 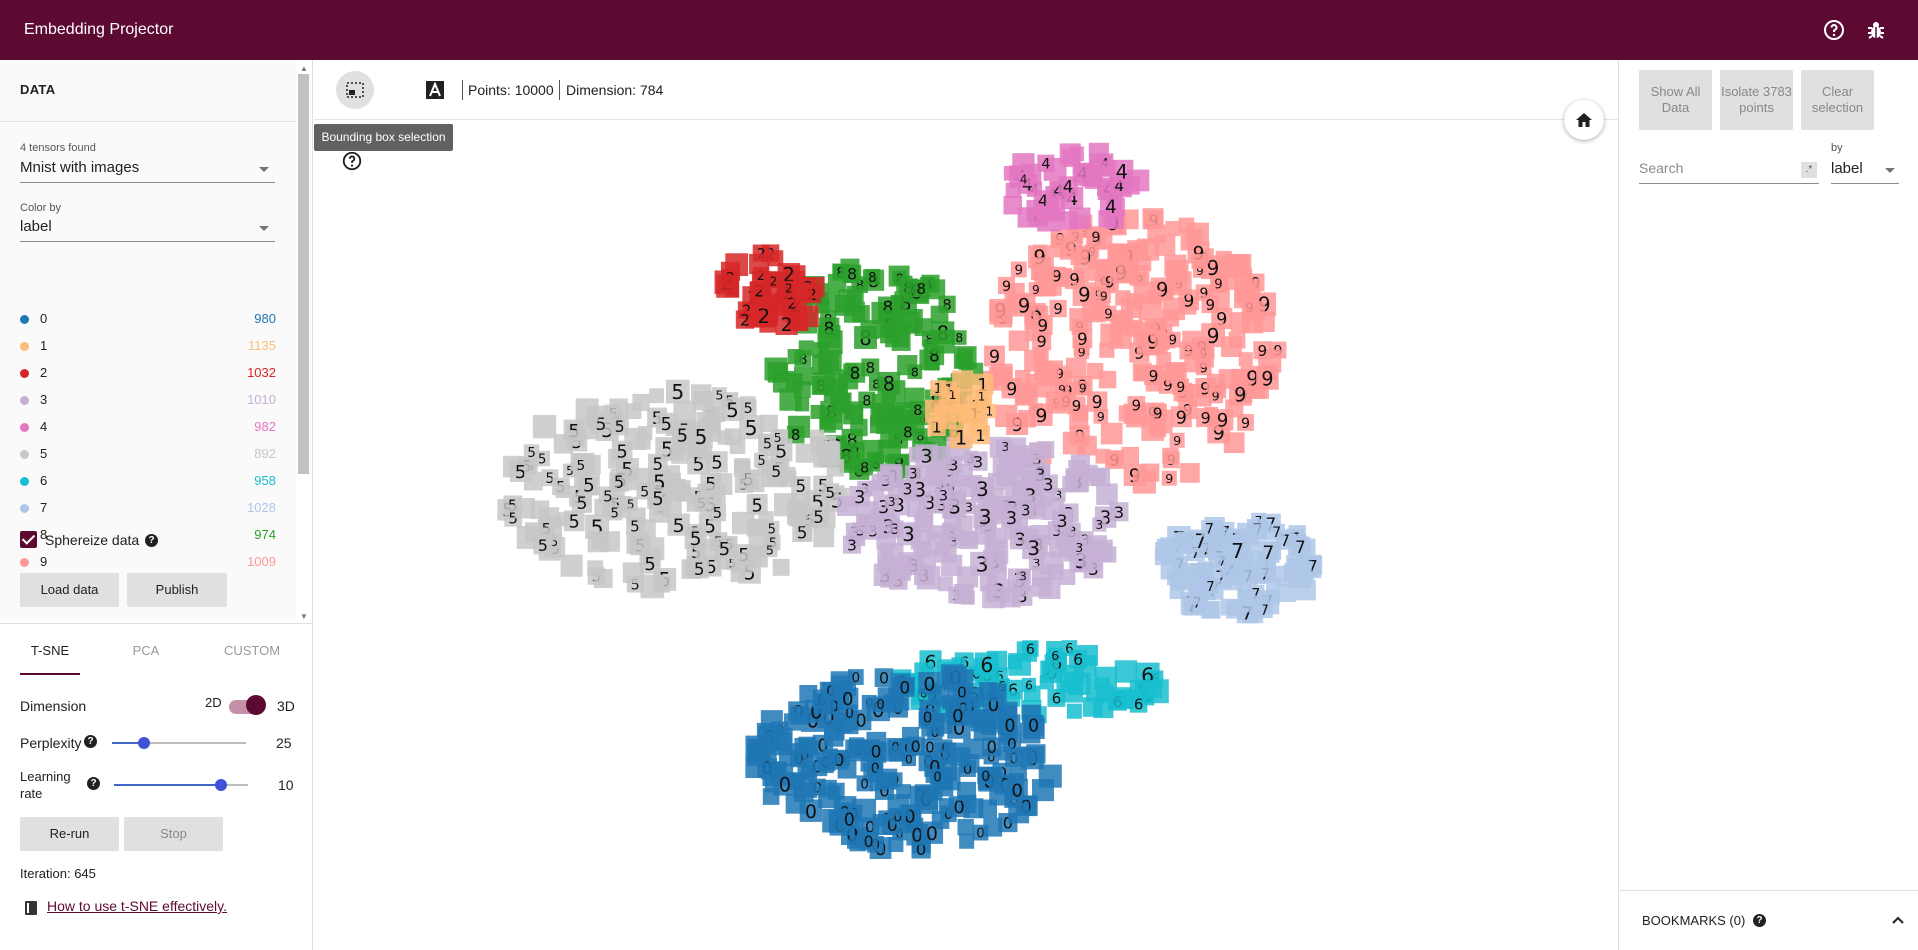 What do you see at coordinates (1876, 32) in the screenshot?
I see `bug-icon` at bounding box center [1876, 32].